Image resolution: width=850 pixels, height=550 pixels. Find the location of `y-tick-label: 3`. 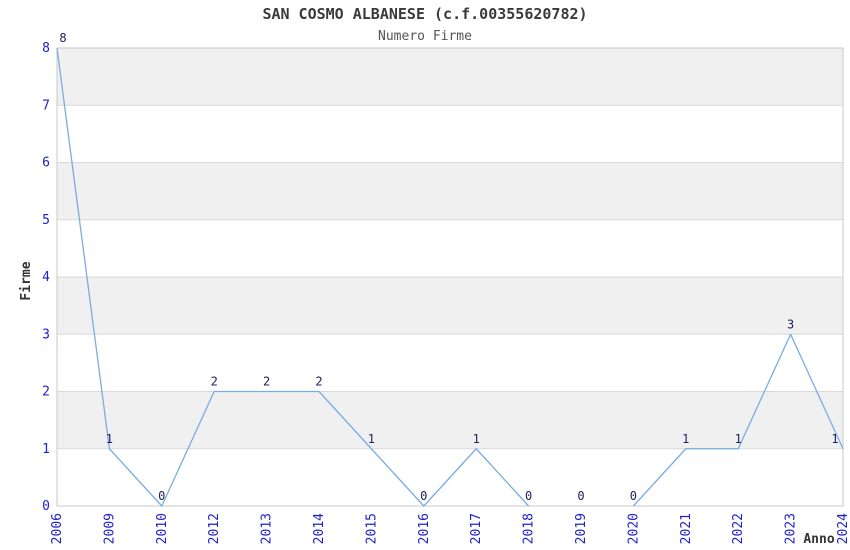

y-tick-label: 3 is located at coordinates (46, 334).